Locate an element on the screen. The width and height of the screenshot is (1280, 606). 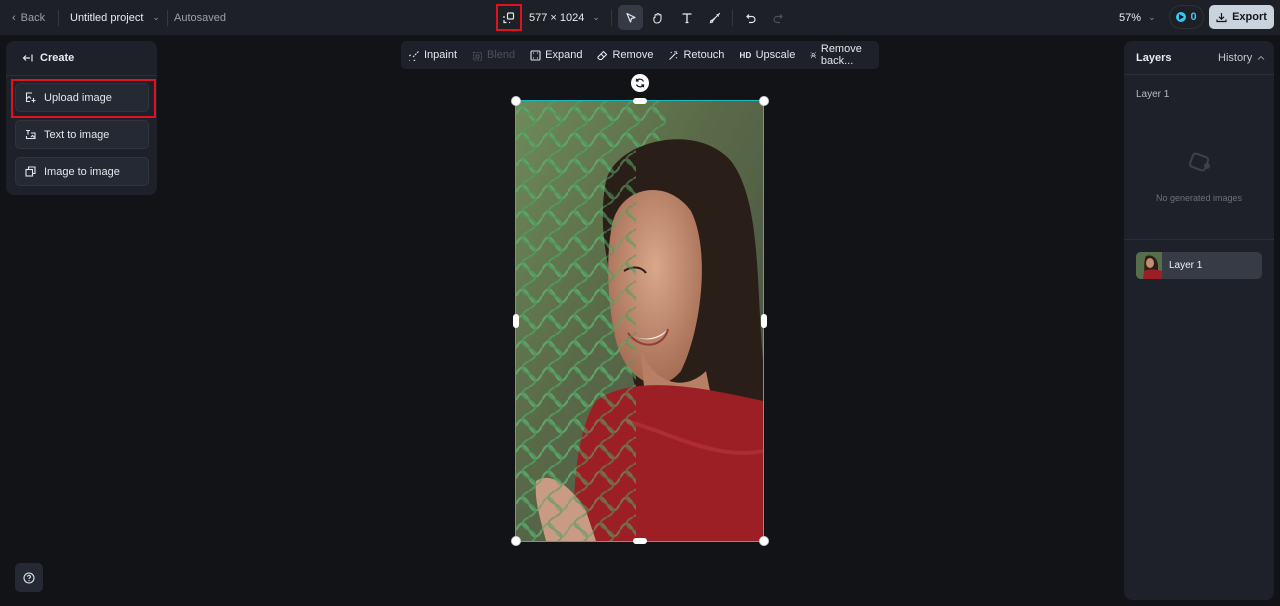
resize-handle-top-left is located at coordinates (516, 101).